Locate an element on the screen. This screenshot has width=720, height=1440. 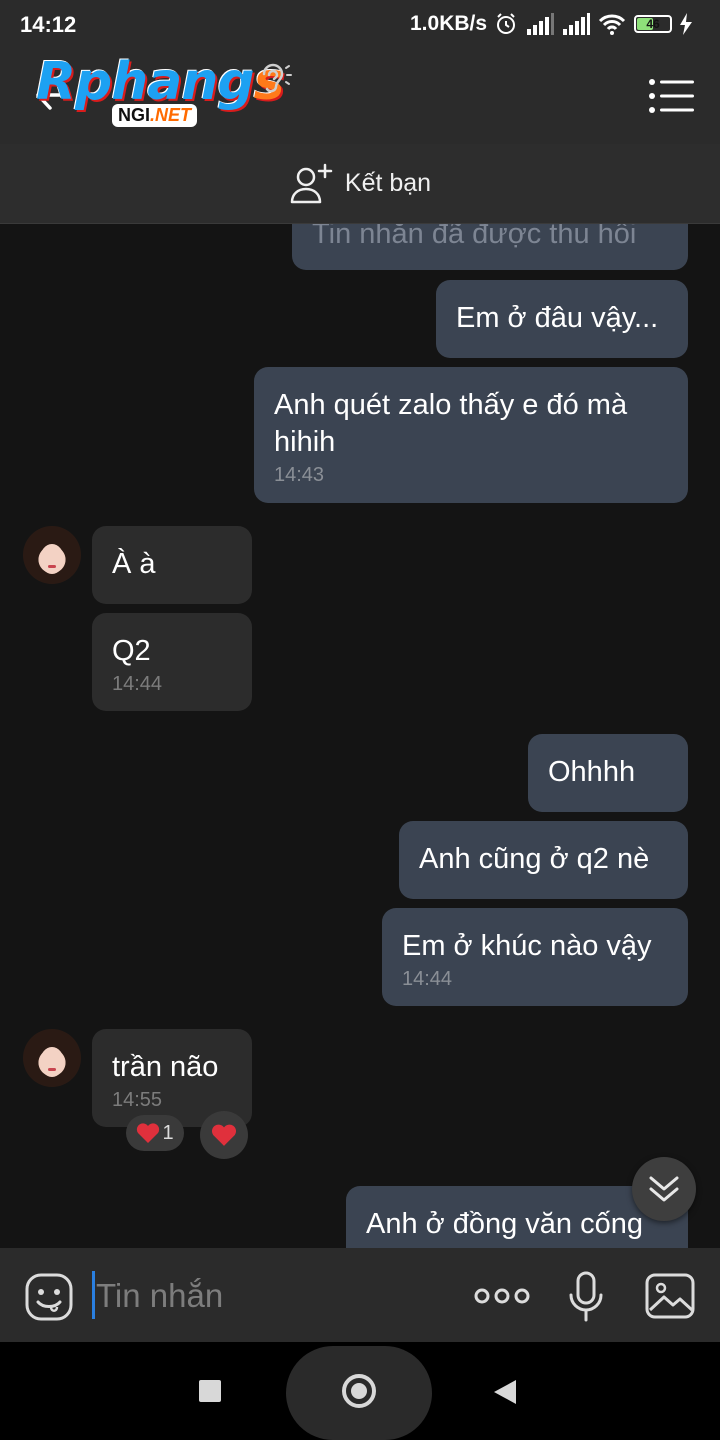
add-friend-button: Kết bạn is located at coordinates (360, 184).